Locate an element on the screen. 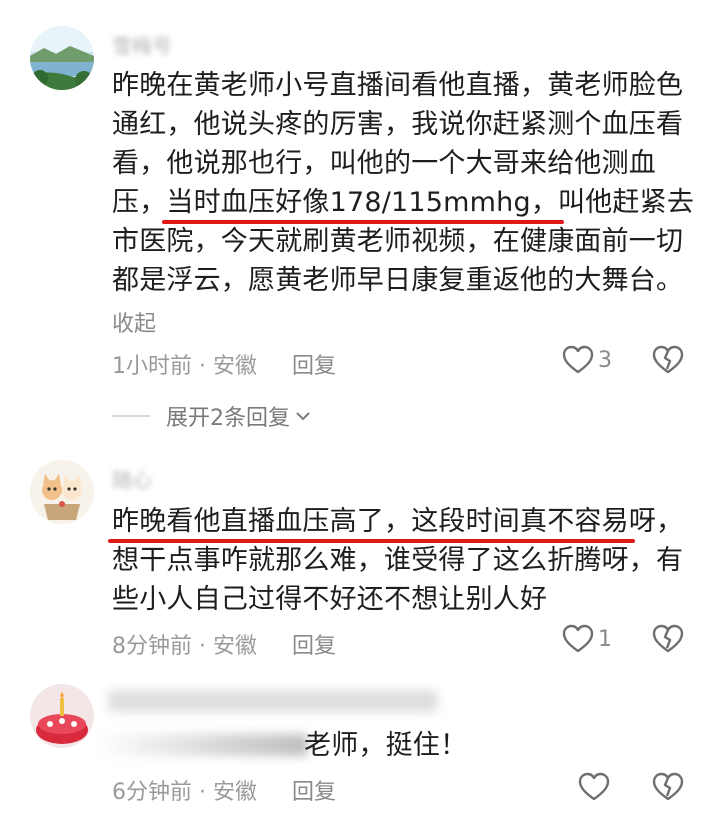  avatar-landscape-image is located at coordinates (62, 58).